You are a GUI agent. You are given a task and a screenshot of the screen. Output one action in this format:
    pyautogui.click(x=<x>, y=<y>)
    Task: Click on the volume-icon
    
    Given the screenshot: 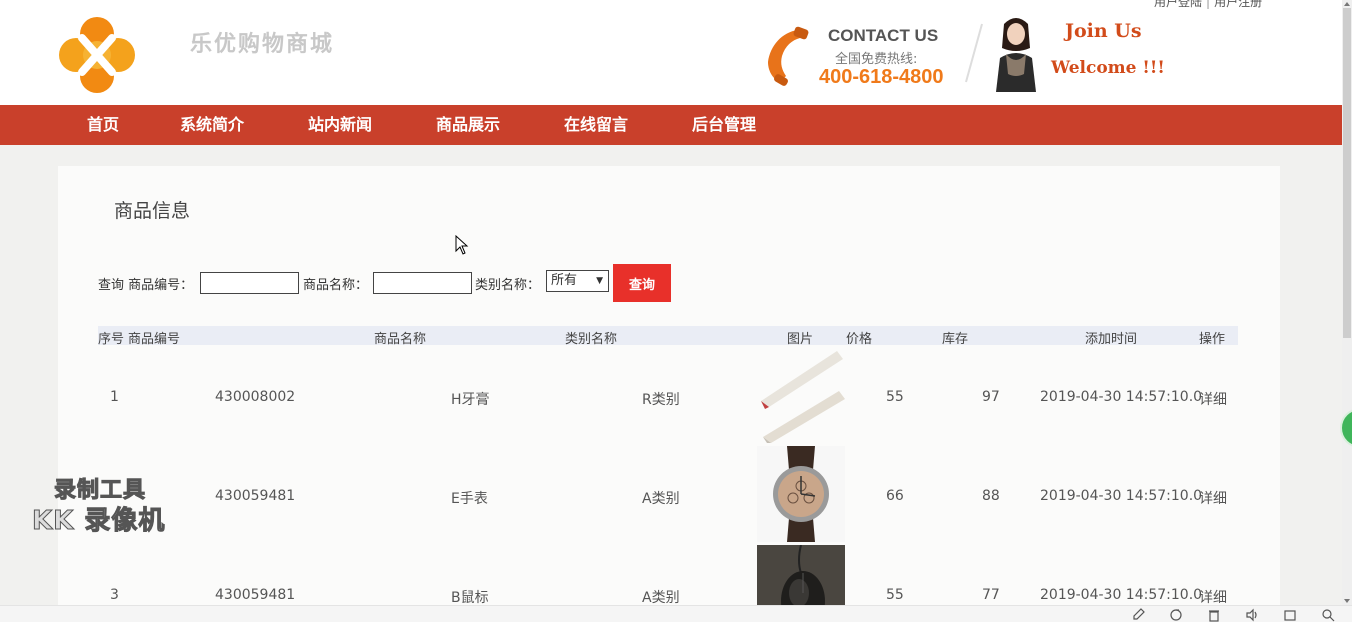 What is the action you would take?
    pyautogui.click(x=1252, y=615)
    